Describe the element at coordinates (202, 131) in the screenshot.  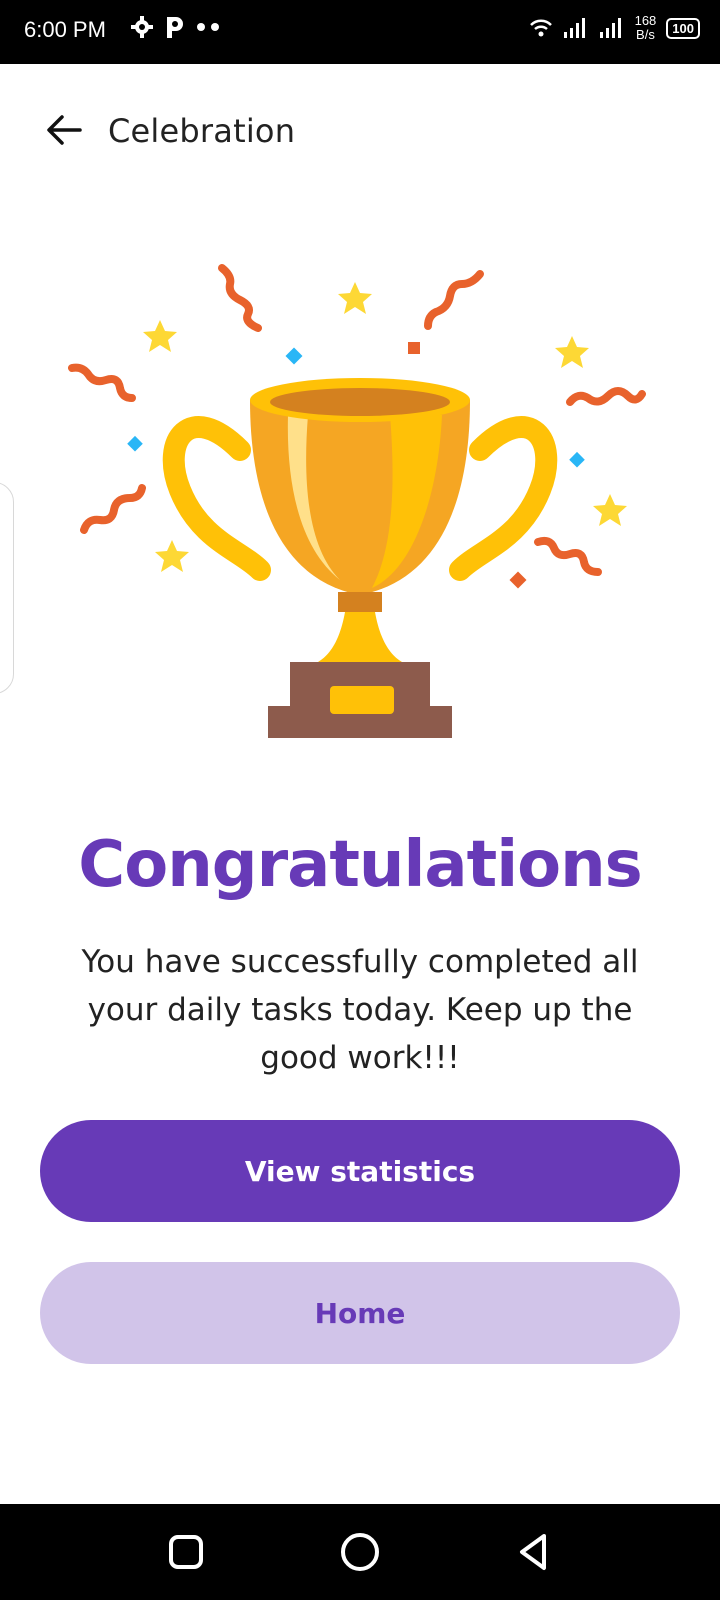
I see `page-title: Celebration` at that location.